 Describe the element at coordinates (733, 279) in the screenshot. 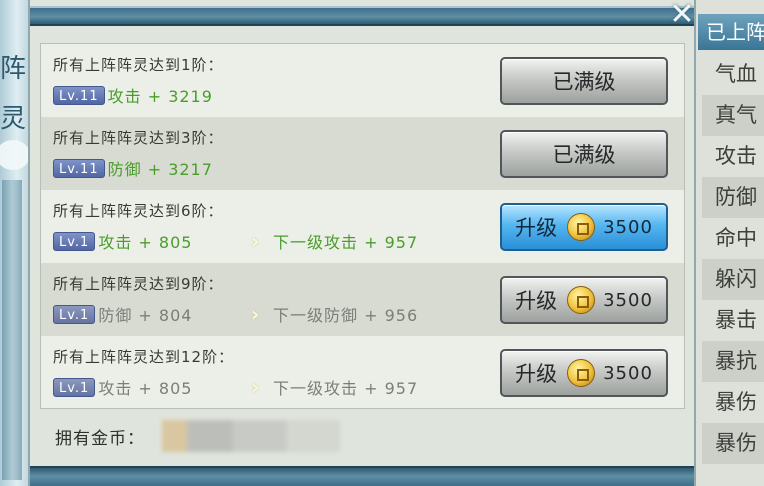

I see `side-item-dodge: 躲闪` at that location.